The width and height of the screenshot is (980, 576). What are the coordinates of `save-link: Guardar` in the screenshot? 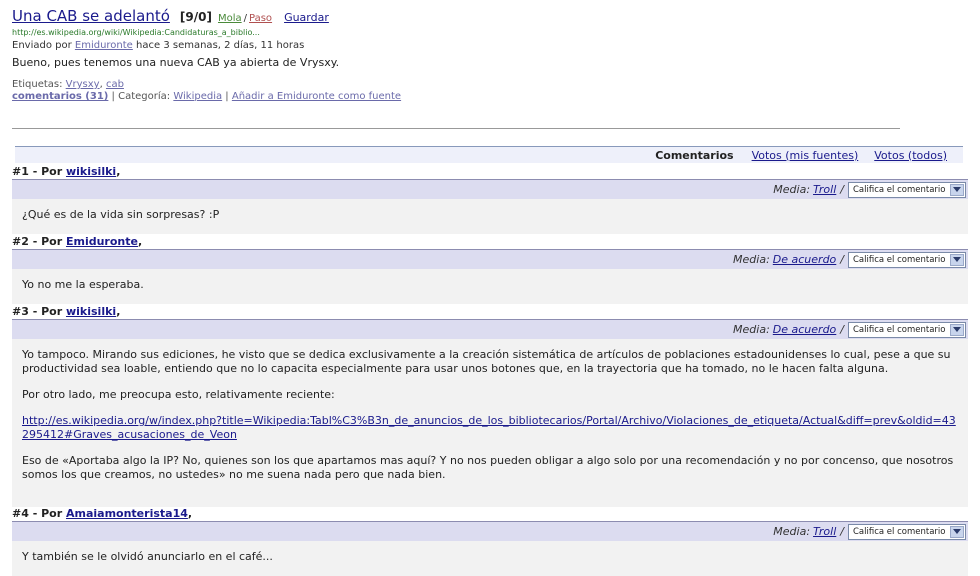 It's located at (306, 17).